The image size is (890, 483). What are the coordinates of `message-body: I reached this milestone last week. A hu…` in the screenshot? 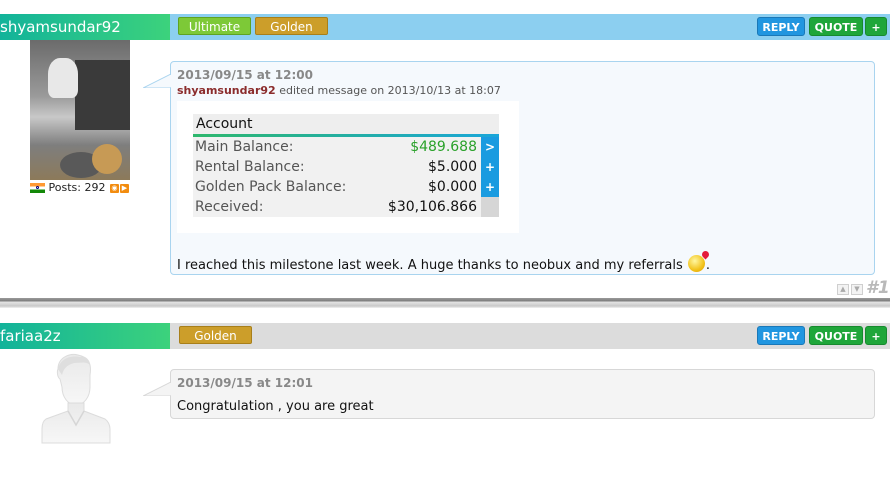 It's located at (432, 265).